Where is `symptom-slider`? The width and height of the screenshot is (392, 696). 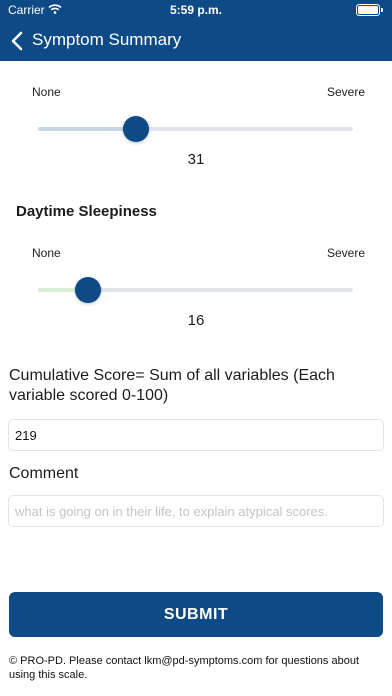
symptom-slider is located at coordinates (195, 129).